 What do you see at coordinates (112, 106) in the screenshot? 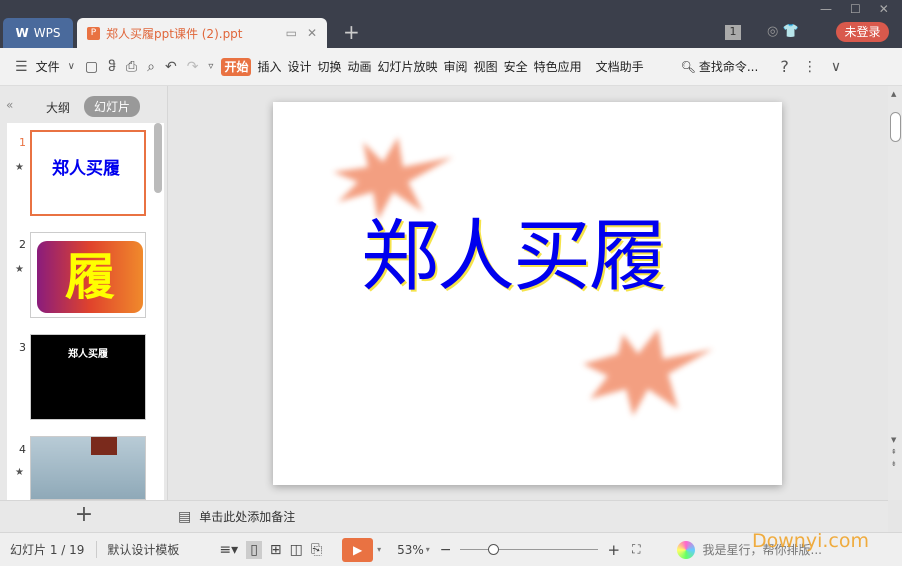
I see `tab-slides: 幻灯片` at bounding box center [112, 106].